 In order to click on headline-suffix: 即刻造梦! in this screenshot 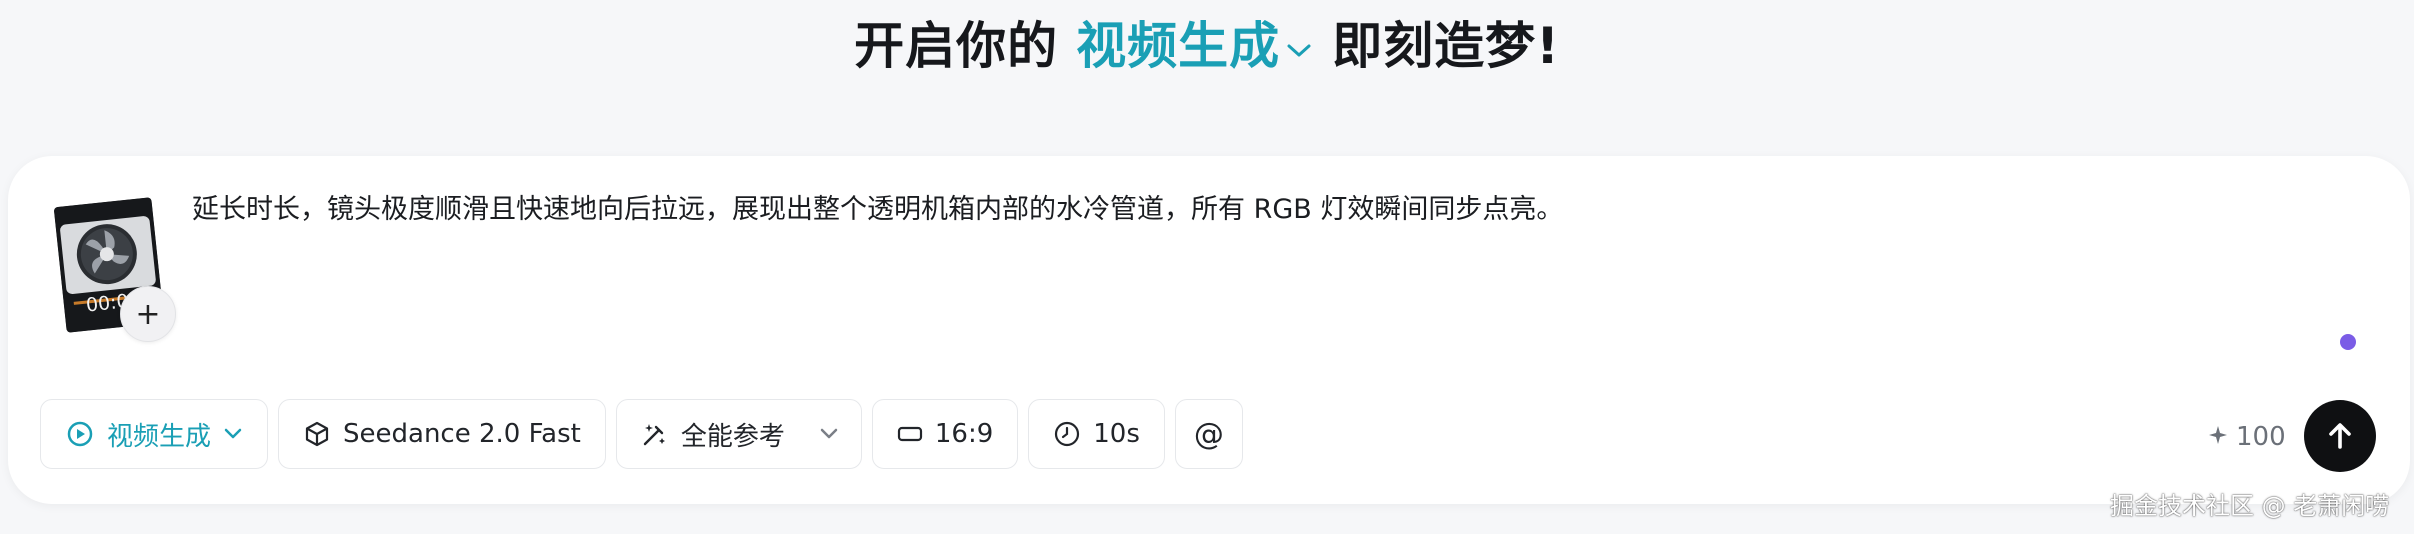, I will do `click(1446, 46)`.